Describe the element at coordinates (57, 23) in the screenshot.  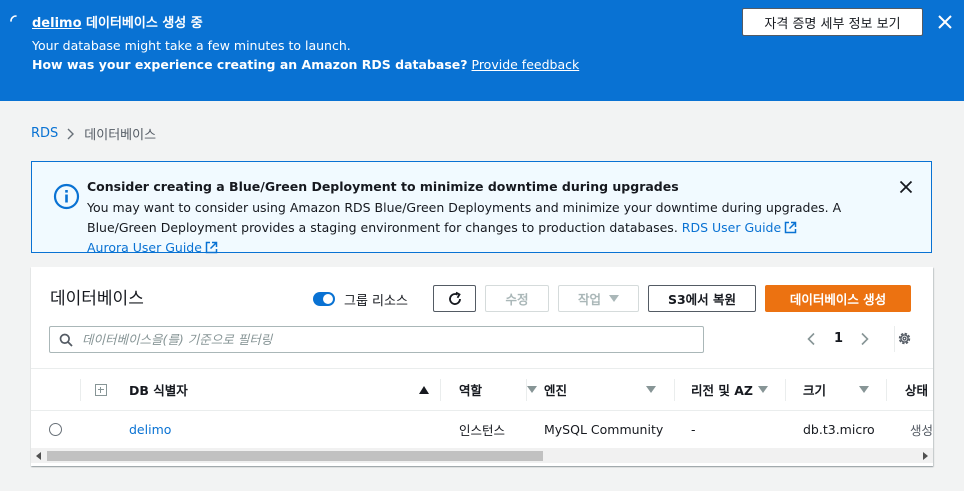
I see `flash-db-link: delimo` at that location.